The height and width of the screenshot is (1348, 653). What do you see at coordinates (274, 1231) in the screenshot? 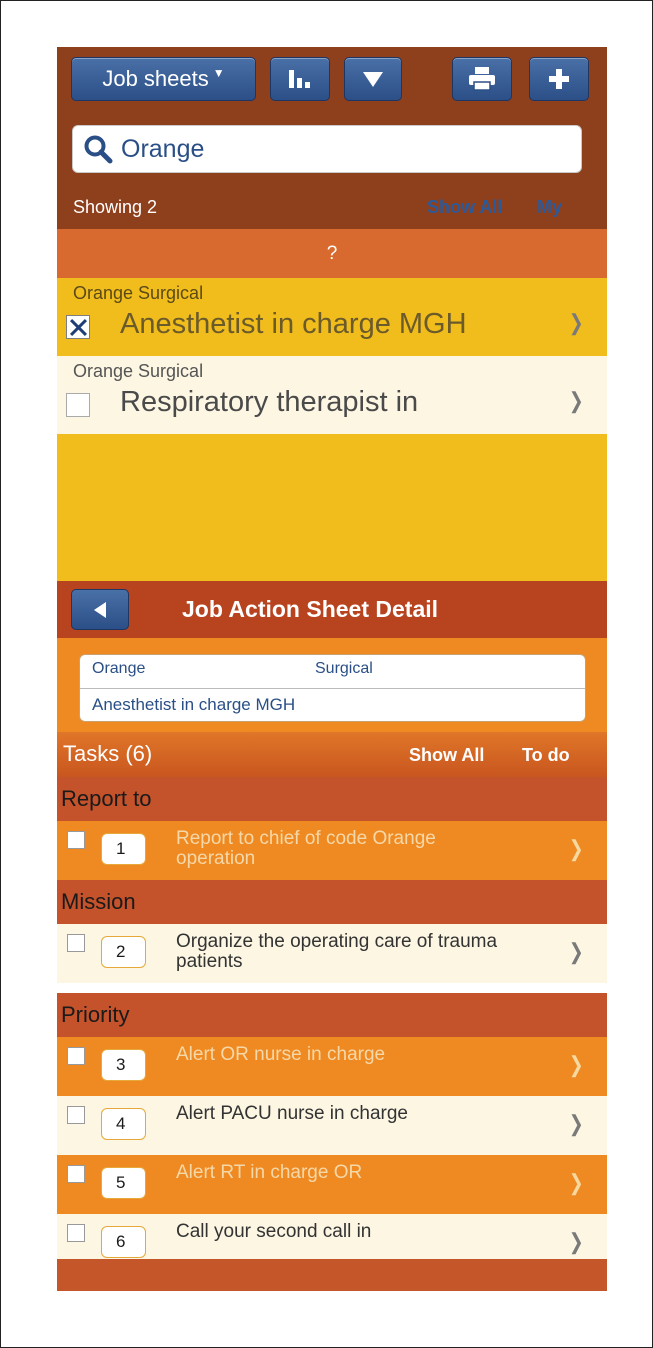
I see `task-text: Call your second call in` at bounding box center [274, 1231].